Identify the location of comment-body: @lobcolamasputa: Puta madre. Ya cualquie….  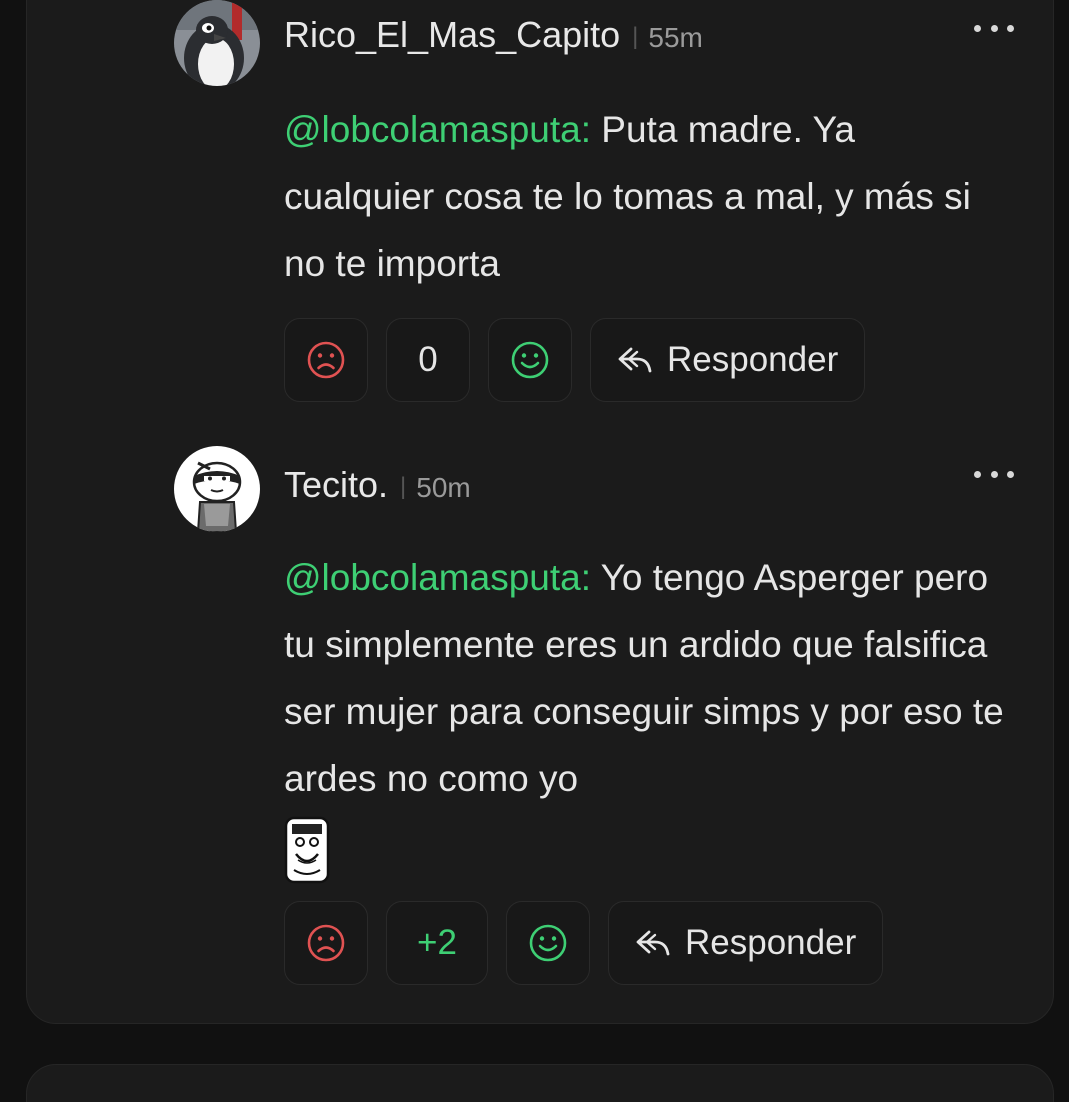
(644, 196).